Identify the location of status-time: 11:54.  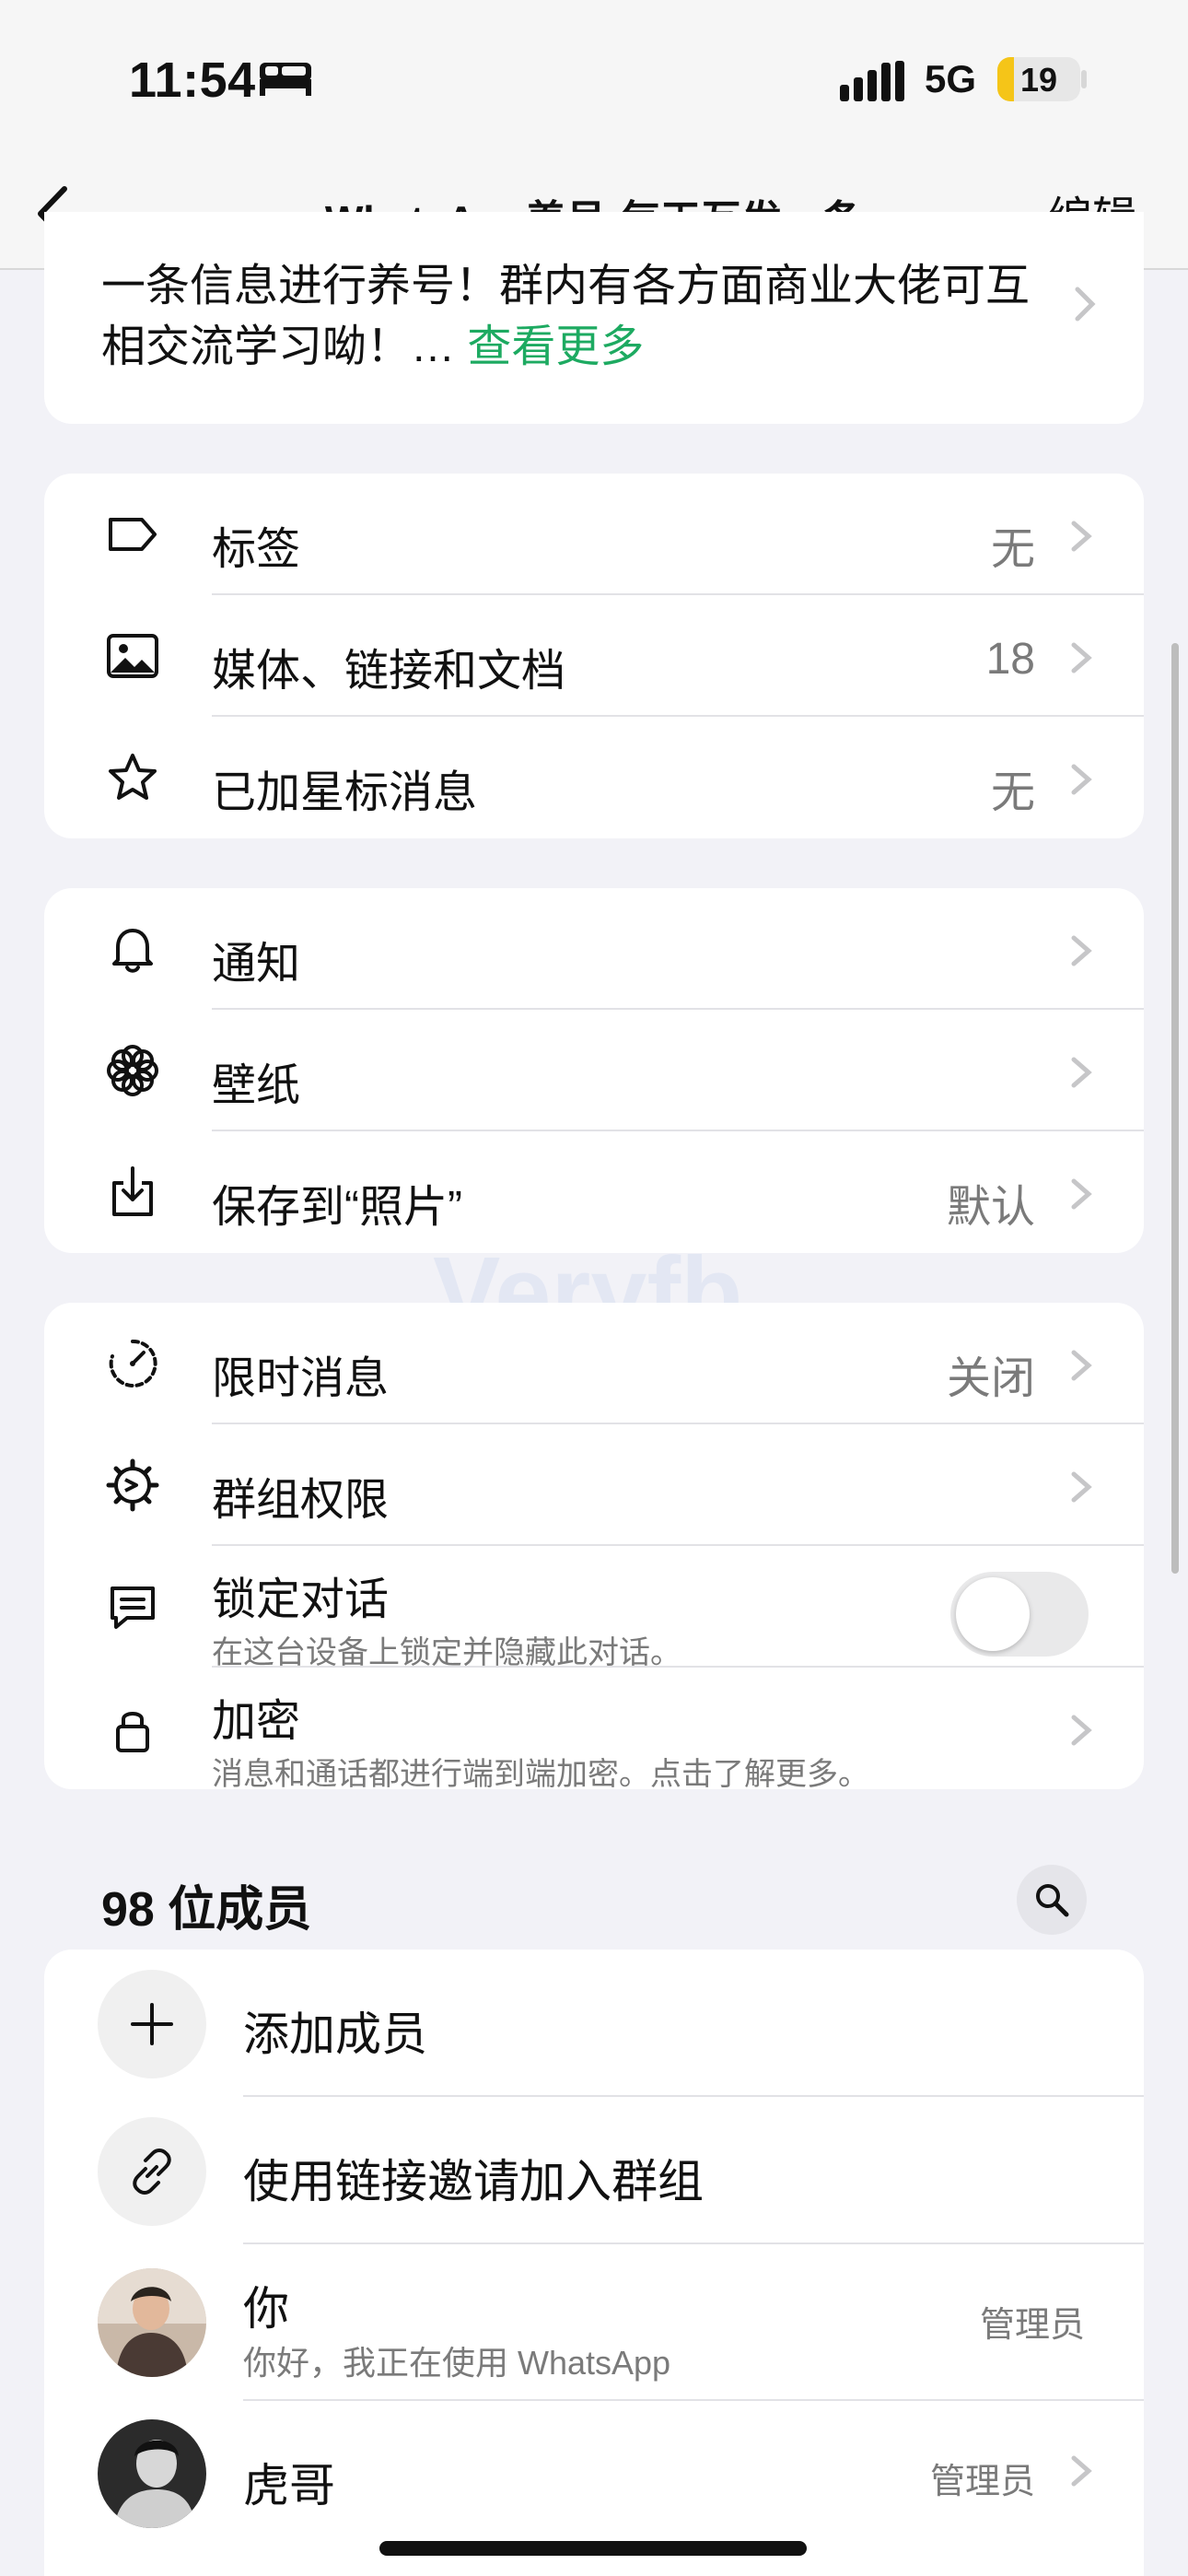
(192, 80).